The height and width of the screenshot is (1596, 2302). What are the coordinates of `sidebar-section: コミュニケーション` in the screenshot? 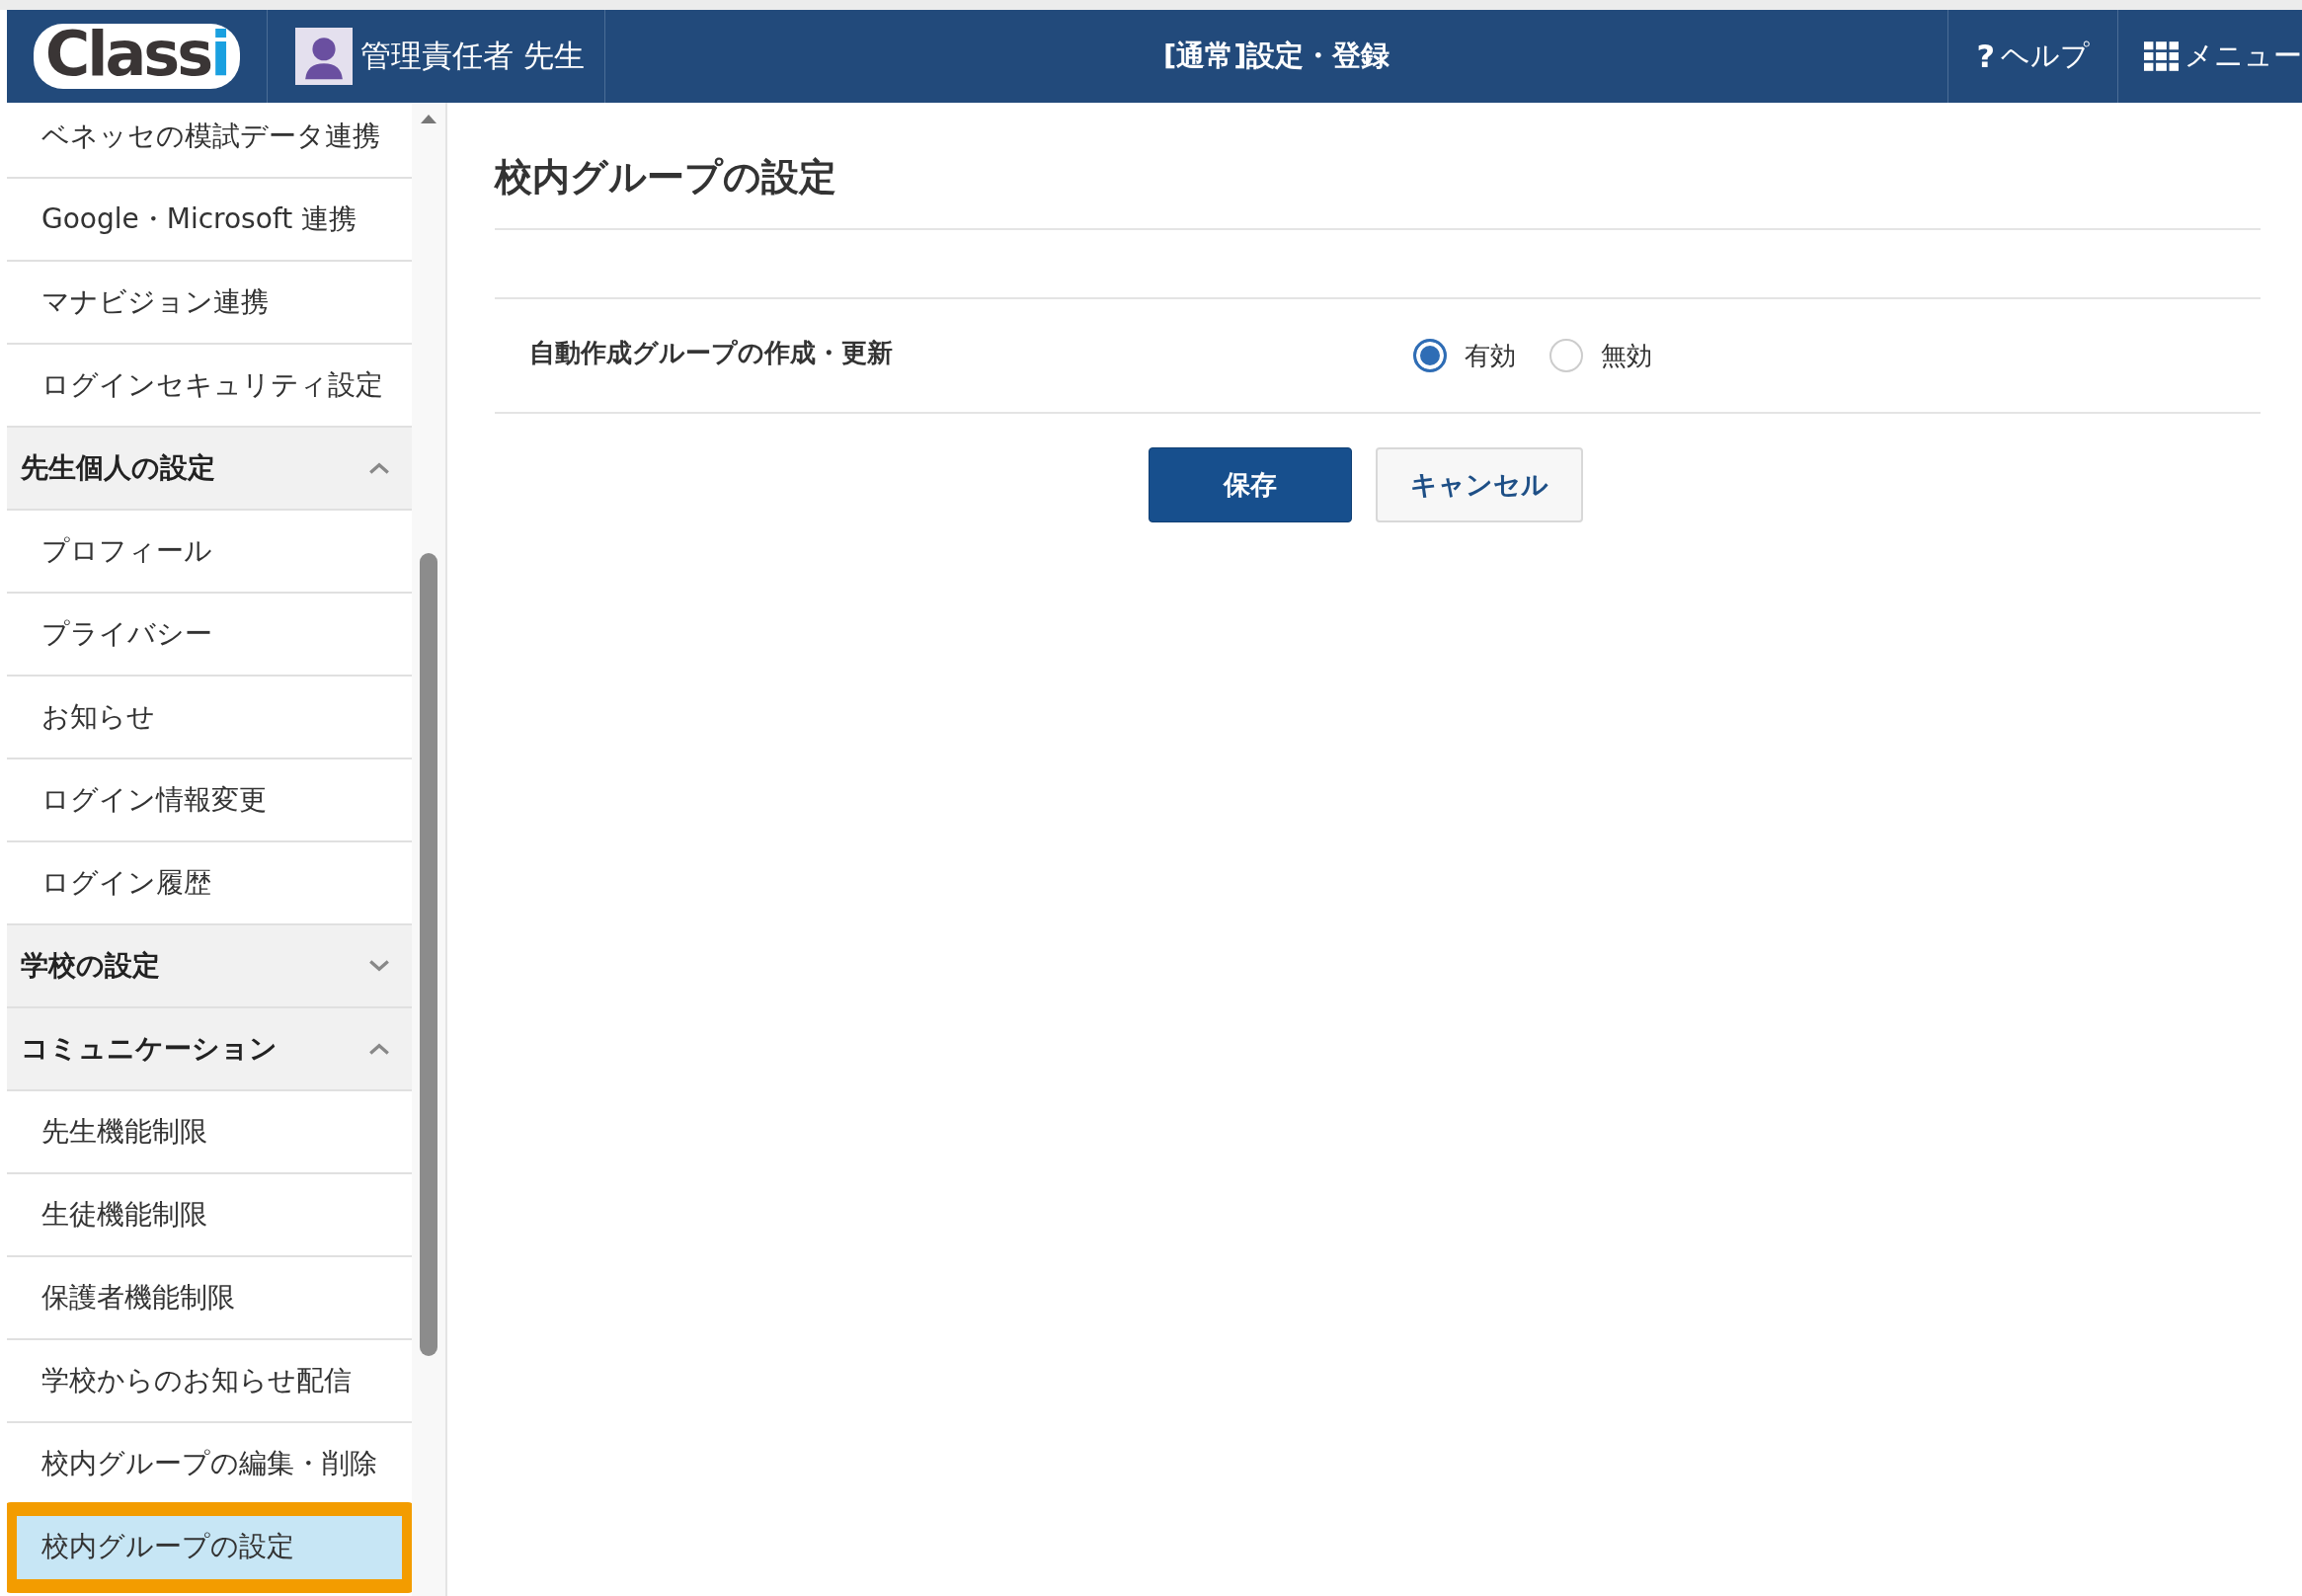 It's located at (209, 1049).